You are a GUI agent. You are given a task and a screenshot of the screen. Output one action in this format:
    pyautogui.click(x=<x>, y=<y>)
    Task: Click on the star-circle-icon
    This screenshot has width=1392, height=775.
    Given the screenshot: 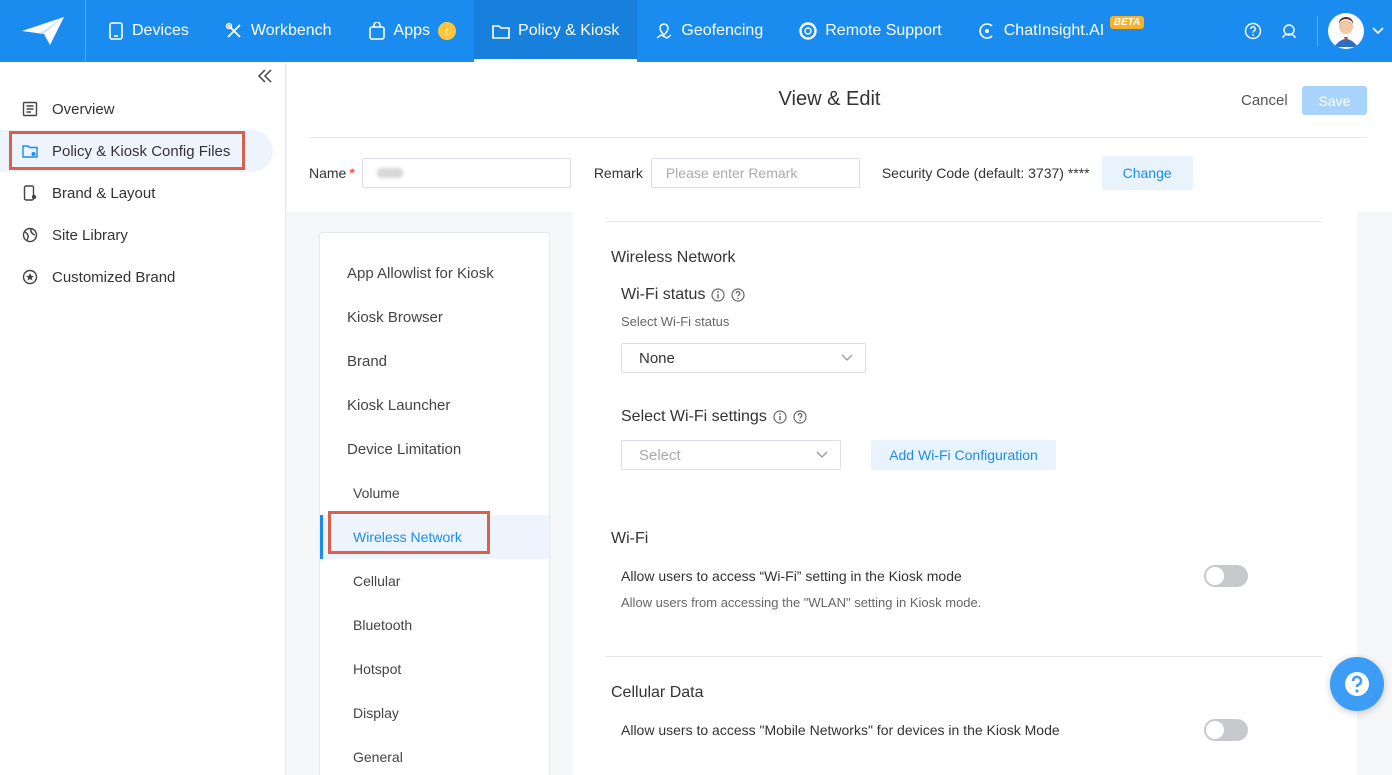 What is the action you would take?
    pyautogui.click(x=30, y=277)
    